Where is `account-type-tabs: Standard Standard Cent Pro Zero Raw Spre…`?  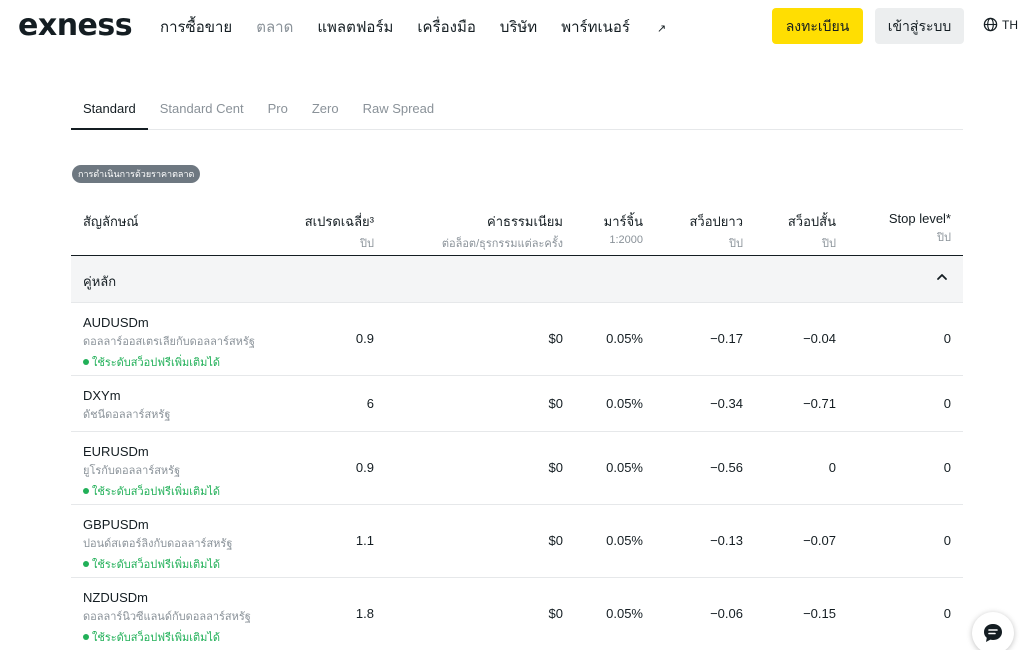
account-type-tabs: Standard Standard Cent Pro Zero Raw Spre… is located at coordinates (517, 114).